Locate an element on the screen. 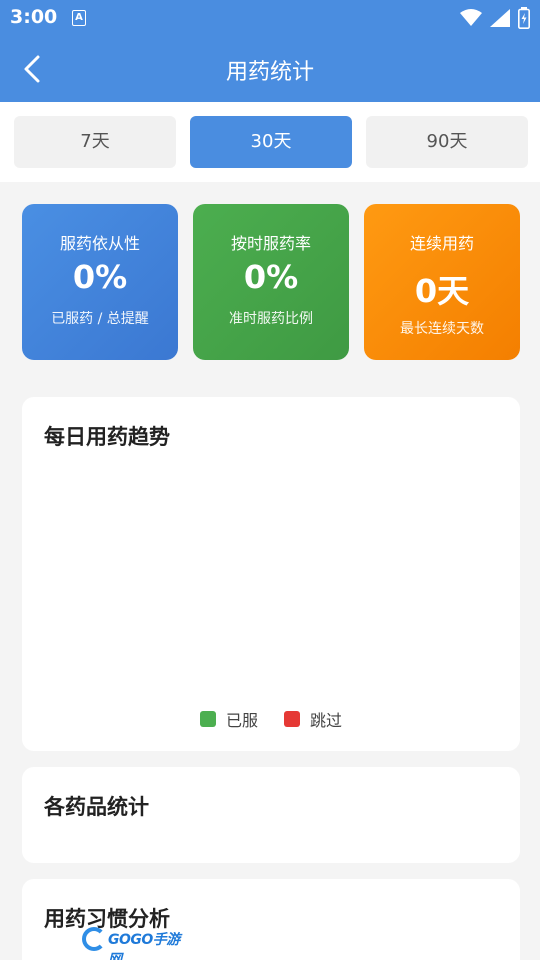  legend-skipped: 跳过 is located at coordinates (313, 719).